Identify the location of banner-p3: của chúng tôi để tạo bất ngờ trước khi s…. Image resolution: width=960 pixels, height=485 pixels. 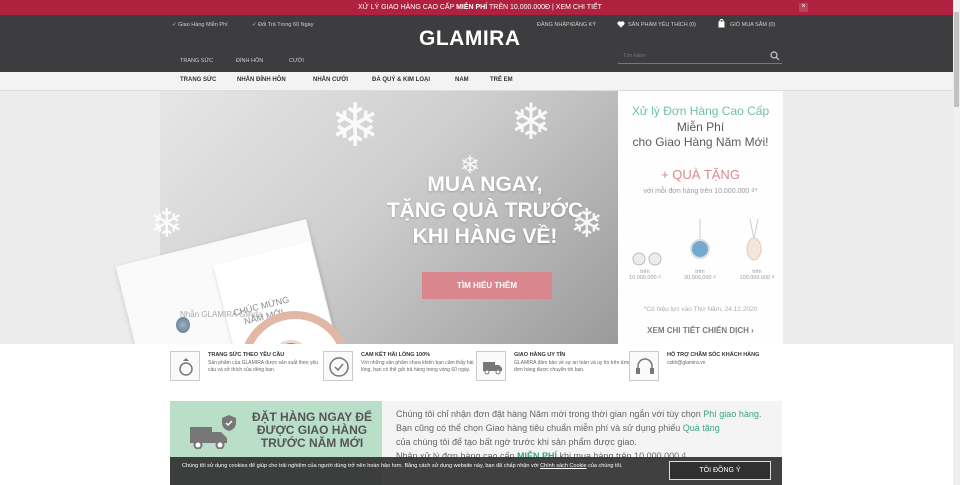
(516, 442).